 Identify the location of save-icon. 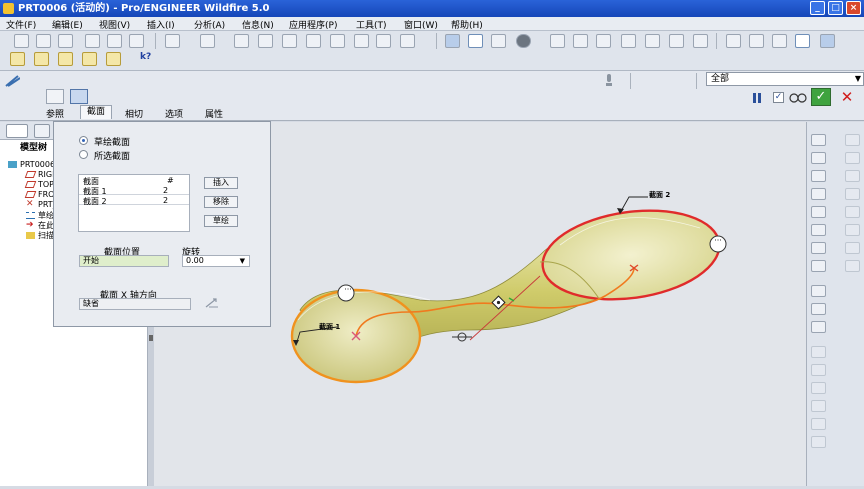
(65, 41).